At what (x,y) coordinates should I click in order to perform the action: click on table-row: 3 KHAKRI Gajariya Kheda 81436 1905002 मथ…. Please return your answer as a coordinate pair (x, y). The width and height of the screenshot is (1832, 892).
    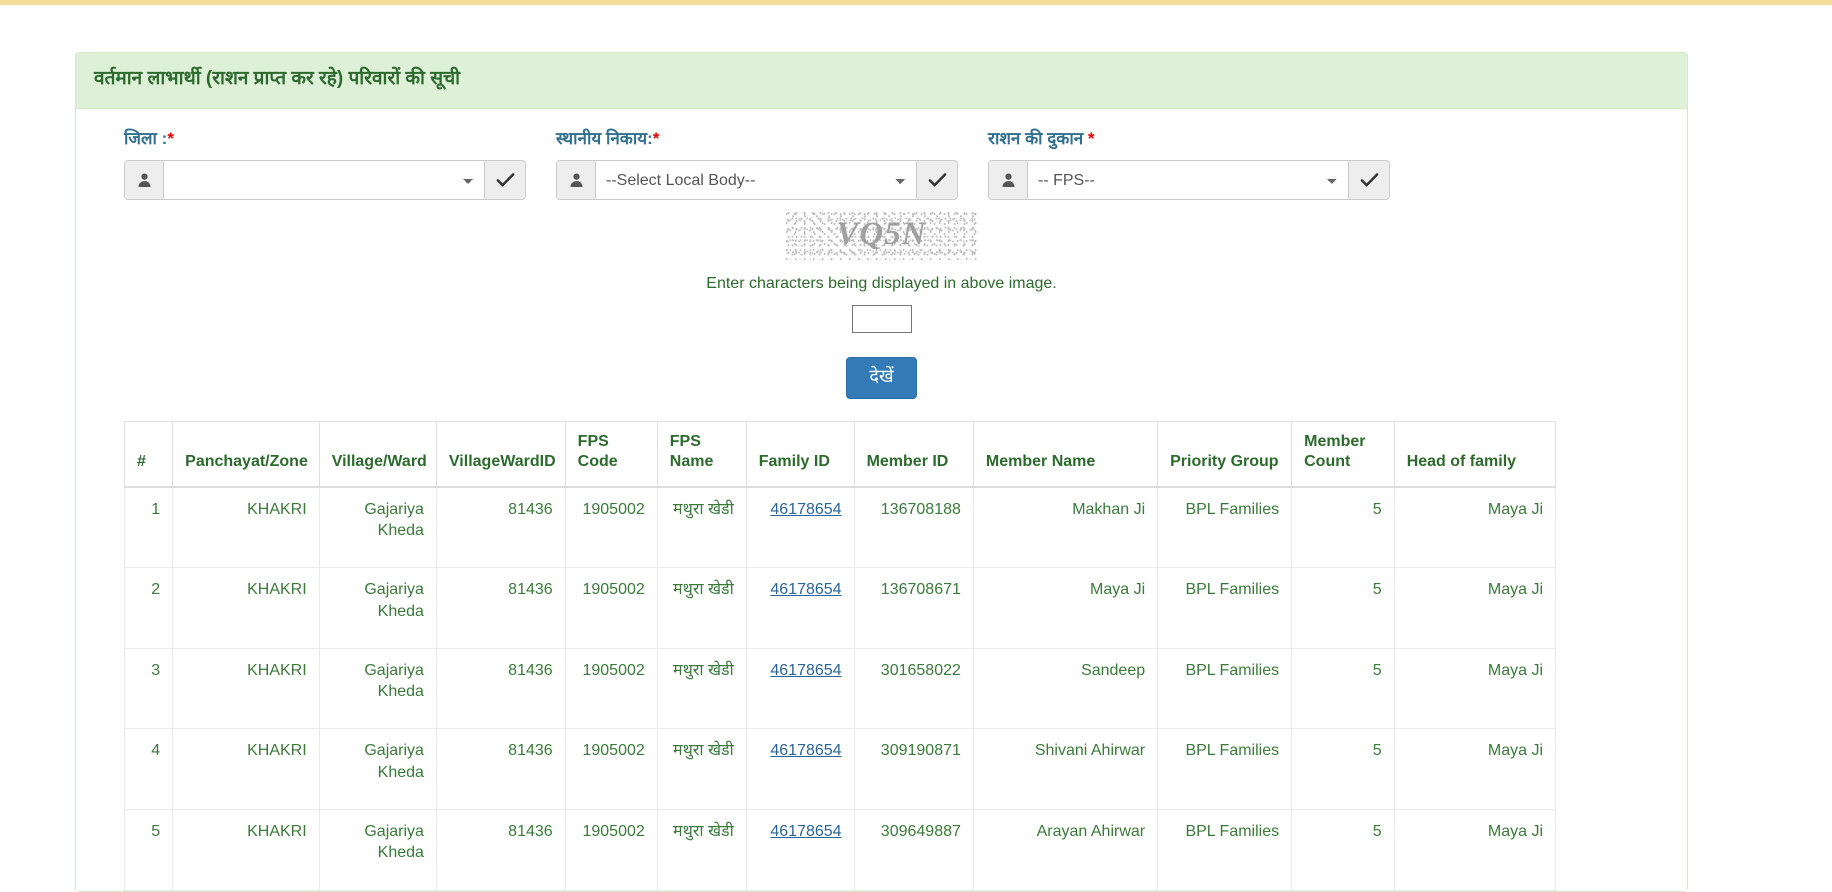
    Looking at the image, I should click on (840, 688).